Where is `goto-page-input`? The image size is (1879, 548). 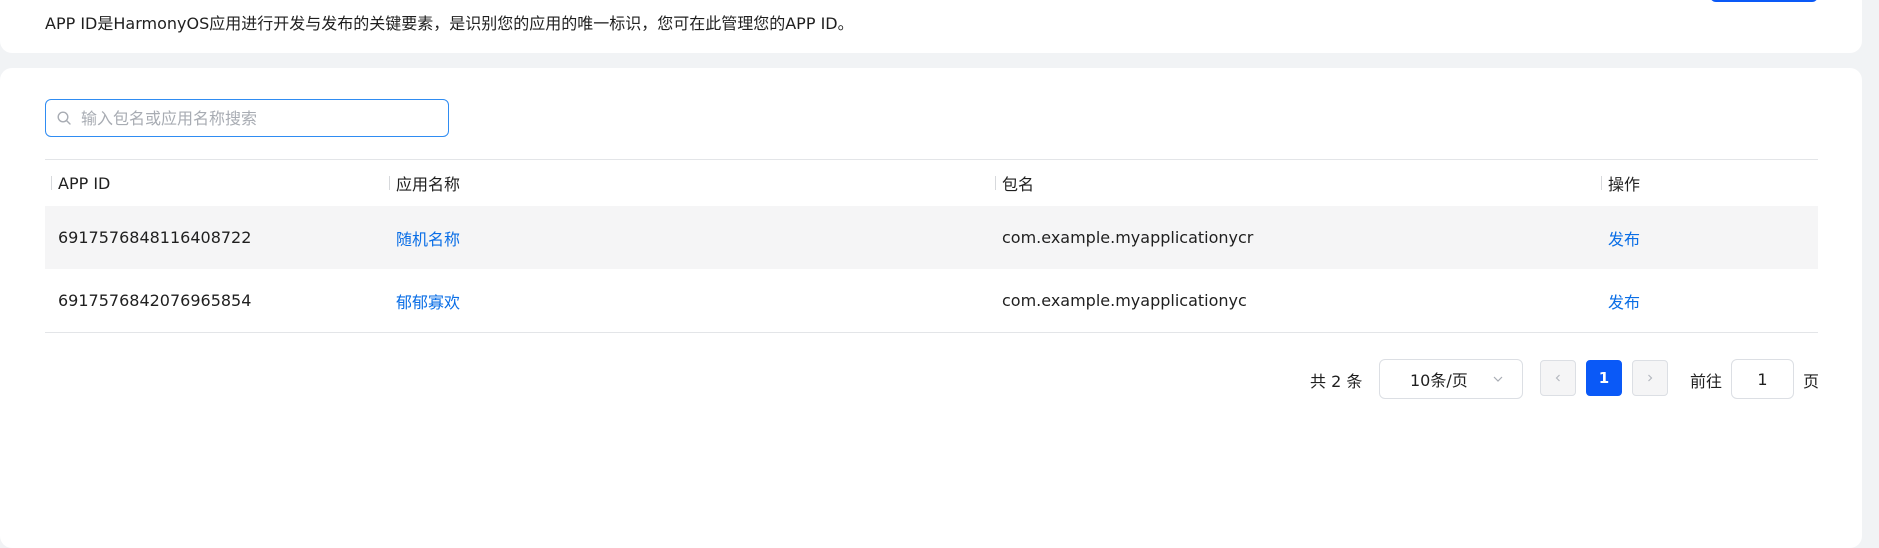
goto-page-input is located at coordinates (1762, 379).